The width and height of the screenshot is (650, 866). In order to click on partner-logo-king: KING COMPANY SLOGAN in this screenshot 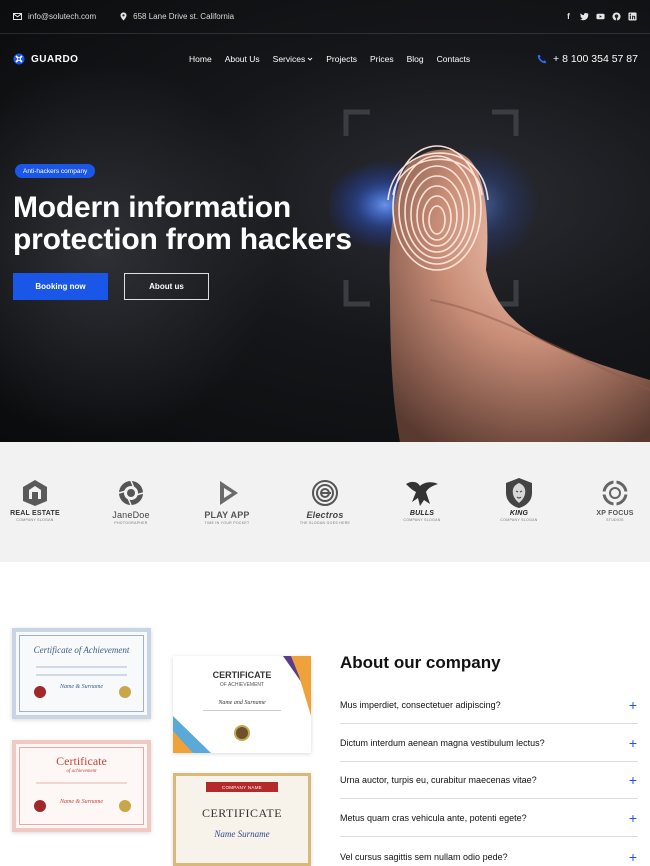, I will do `click(519, 503)`.